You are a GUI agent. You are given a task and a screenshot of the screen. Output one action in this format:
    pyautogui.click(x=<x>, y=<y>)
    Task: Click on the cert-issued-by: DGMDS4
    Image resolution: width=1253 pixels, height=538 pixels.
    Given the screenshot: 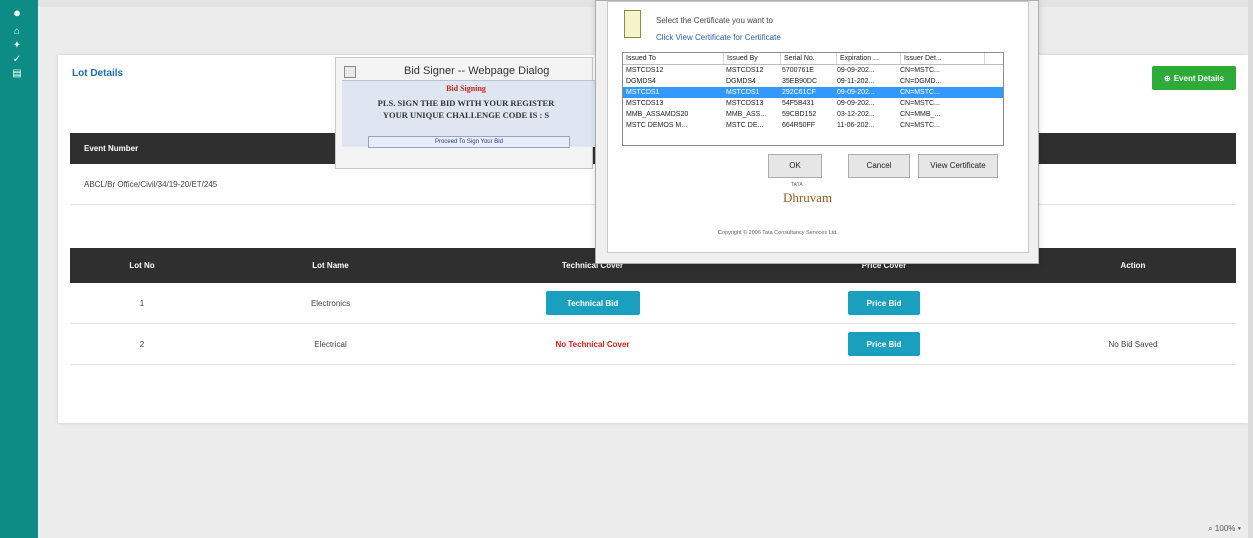 What is the action you would take?
    pyautogui.click(x=741, y=81)
    